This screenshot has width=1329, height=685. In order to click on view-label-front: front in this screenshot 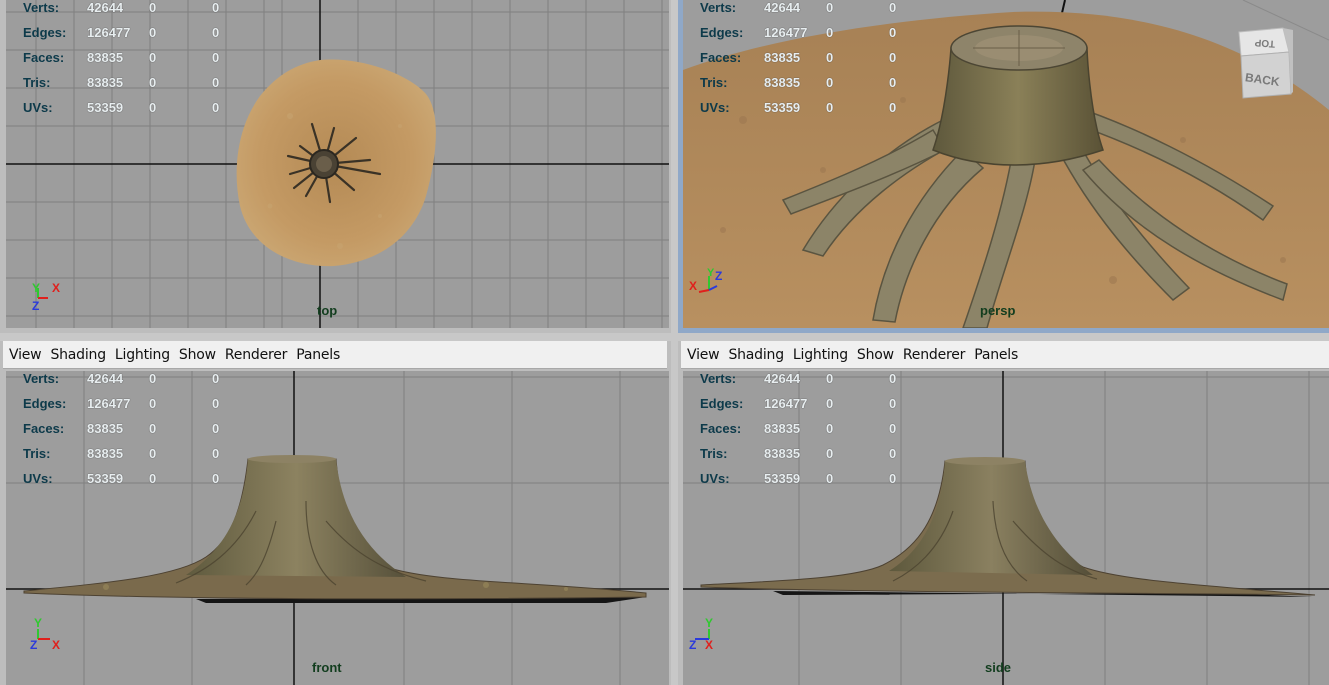, I will do `click(327, 667)`.